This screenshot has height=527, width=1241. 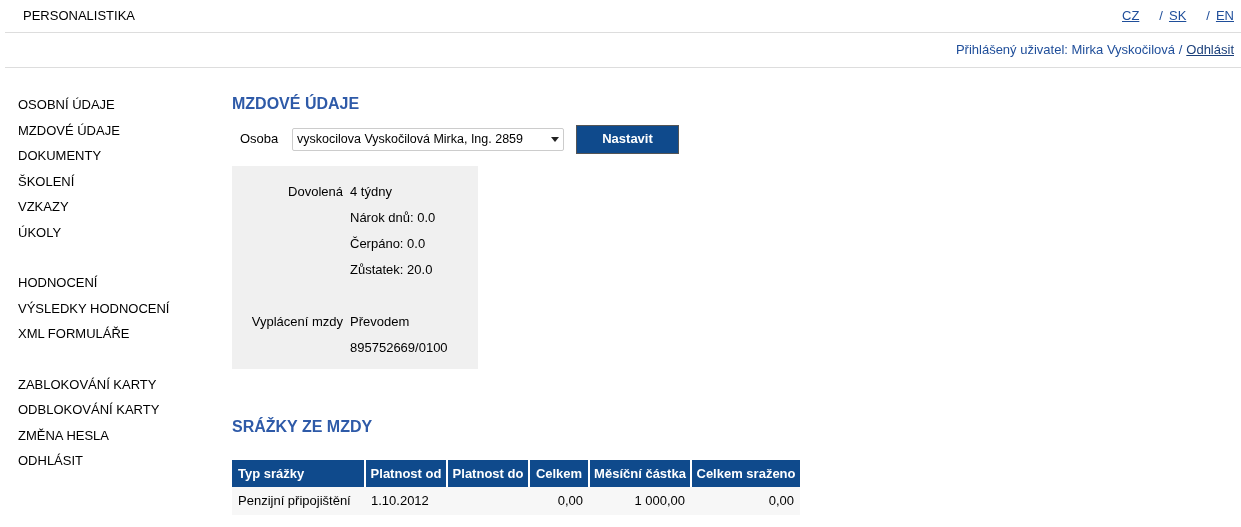 I want to click on column-header: Platnost do, so click(x=488, y=473).